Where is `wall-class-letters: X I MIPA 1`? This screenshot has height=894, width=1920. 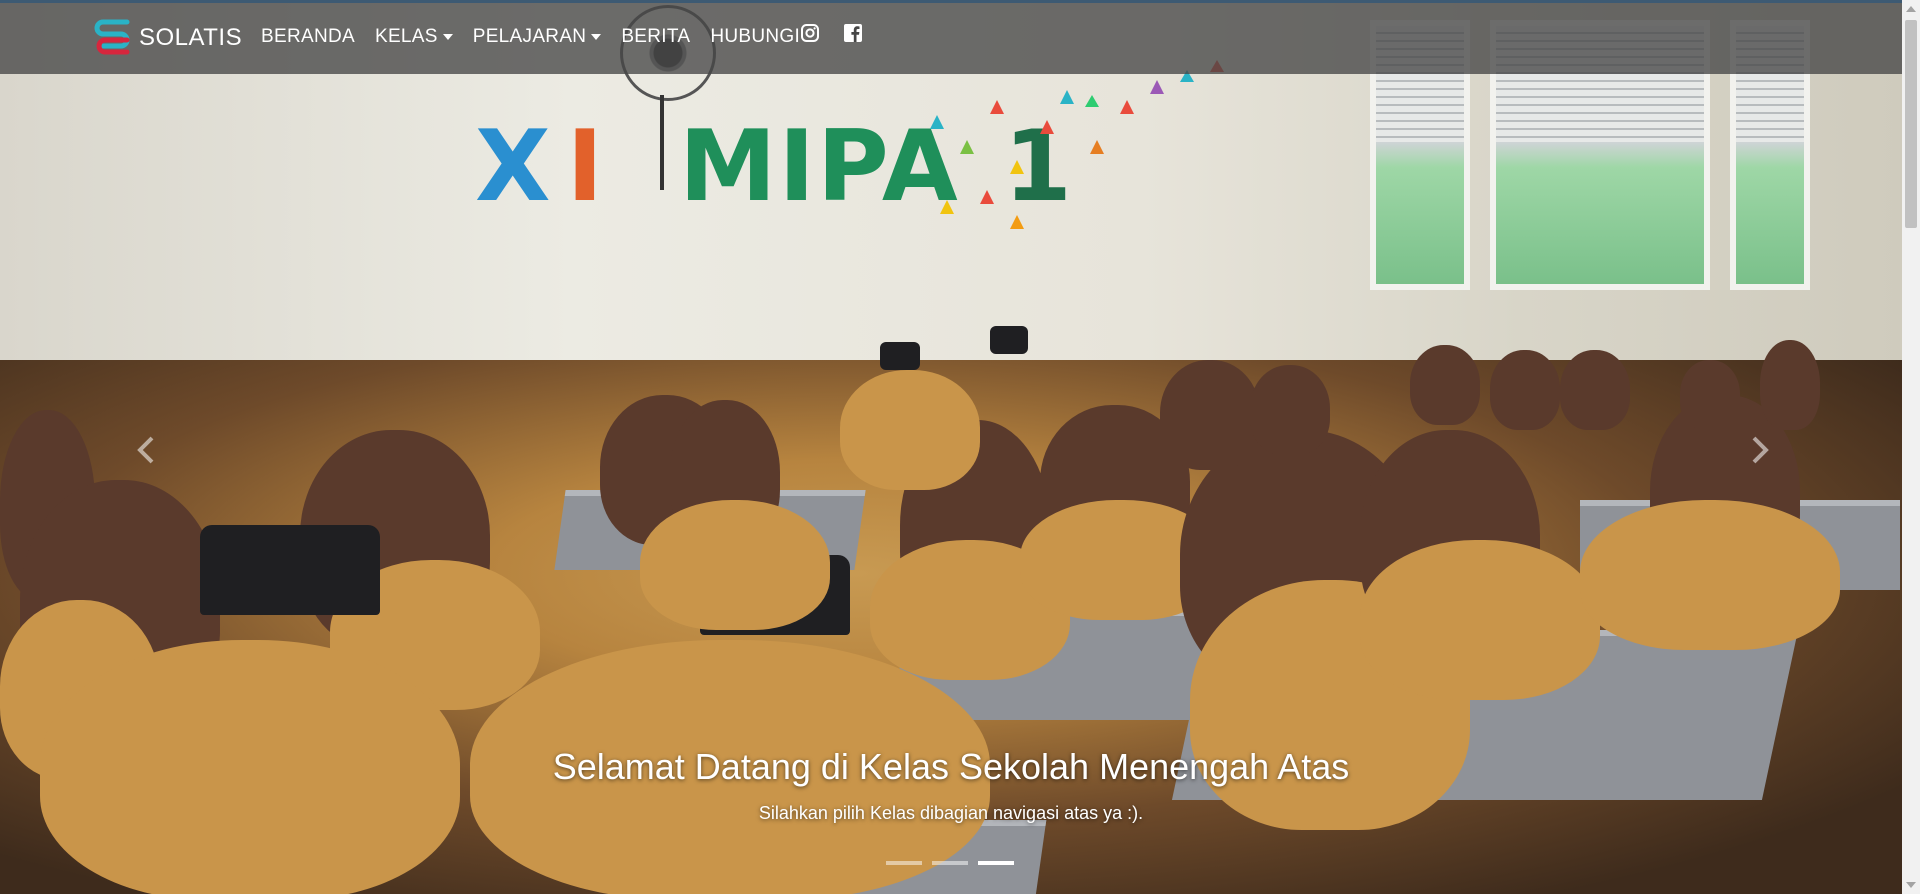
wall-class-letters: X I MIPA 1 is located at coordinates (774, 167).